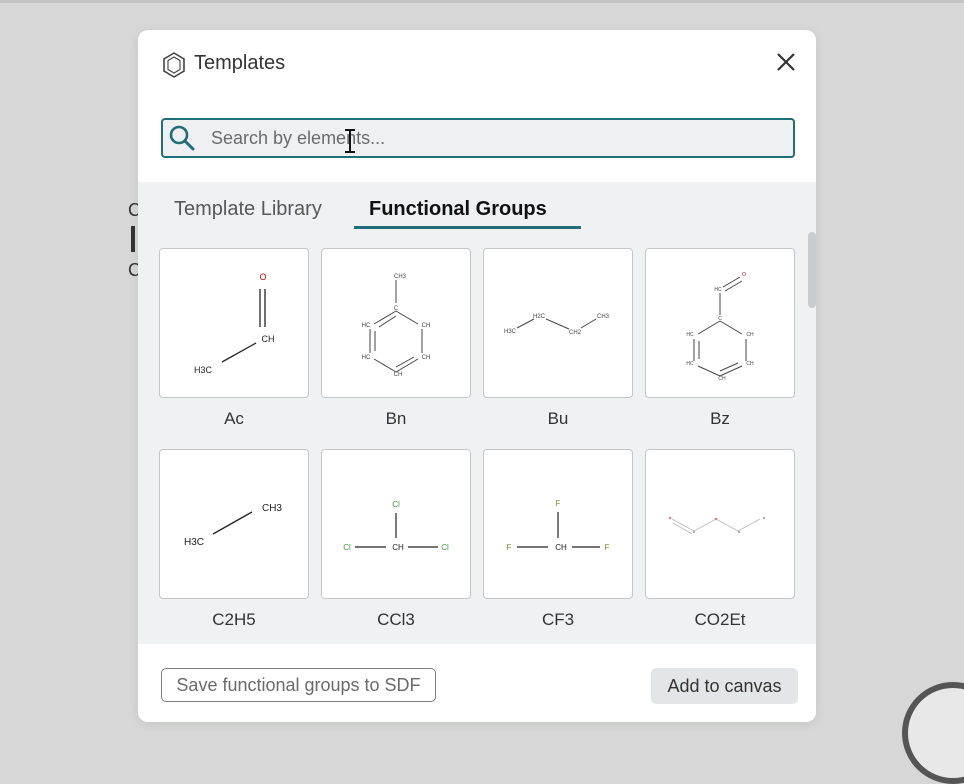 Image resolution: width=964 pixels, height=784 pixels. I want to click on hexagon-icon, so click(174, 65).